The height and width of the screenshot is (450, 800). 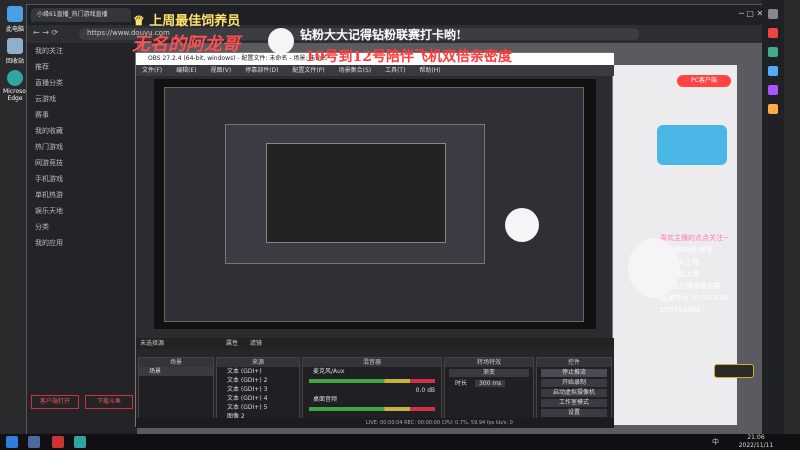 What do you see at coordinates (381, 35) in the screenshot?
I see `top-right-line: 钻粉大大记得钻粉联赛打卡哟!` at bounding box center [381, 35].